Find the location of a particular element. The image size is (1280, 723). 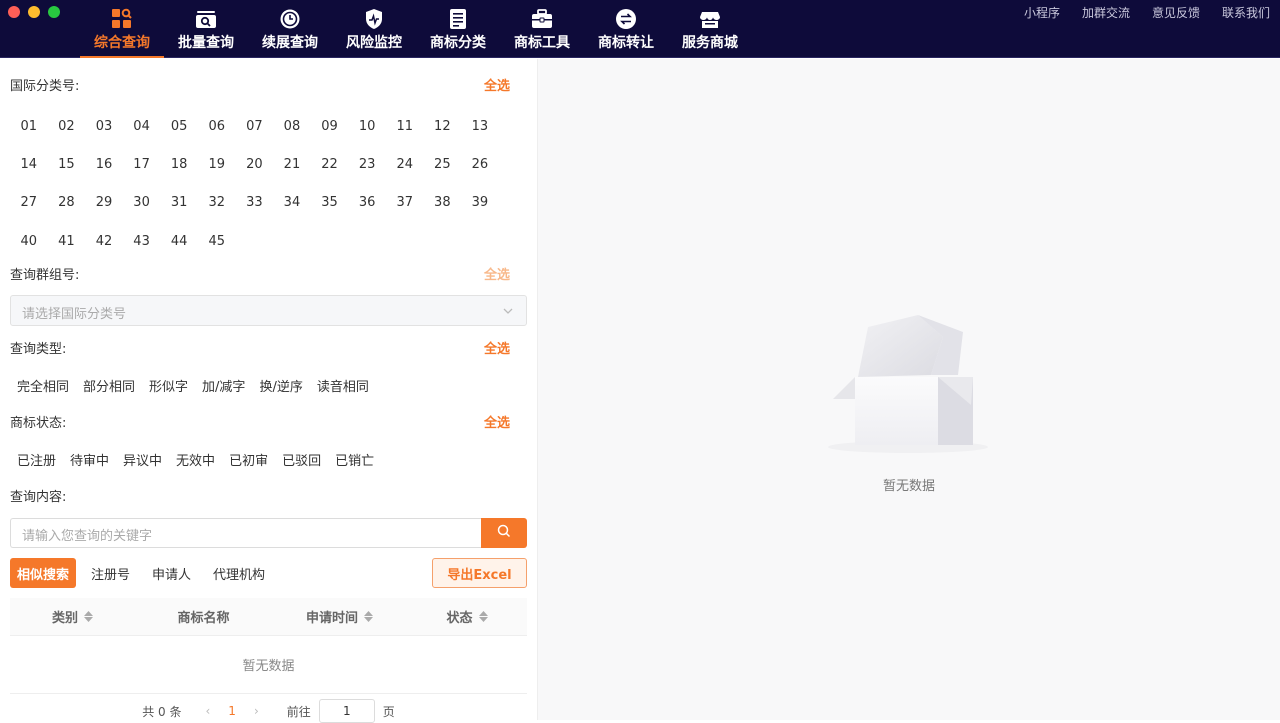

tab-similar-search: 相似搜索 is located at coordinates (43, 573).